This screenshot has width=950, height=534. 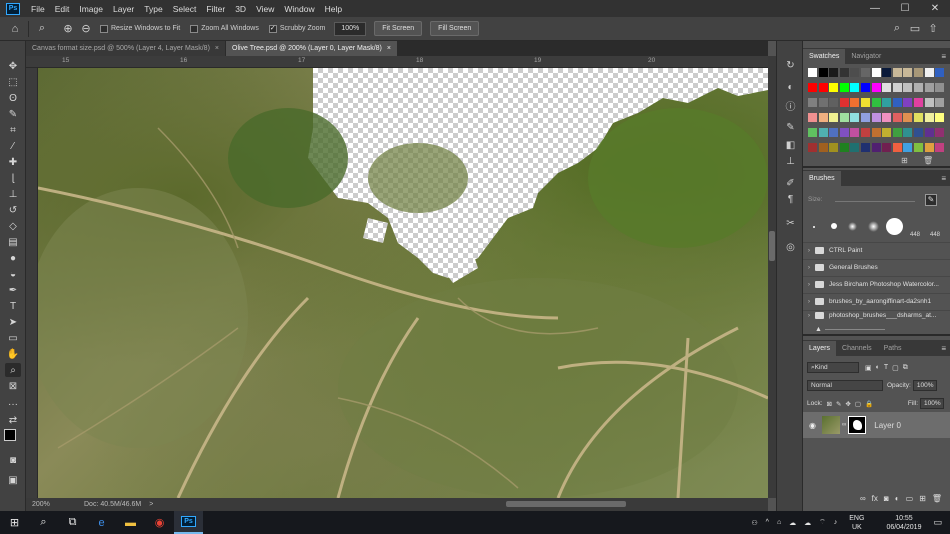 What do you see at coordinates (886, 498) in the screenshot?
I see `add-mask-icon: ◙` at bounding box center [886, 498].